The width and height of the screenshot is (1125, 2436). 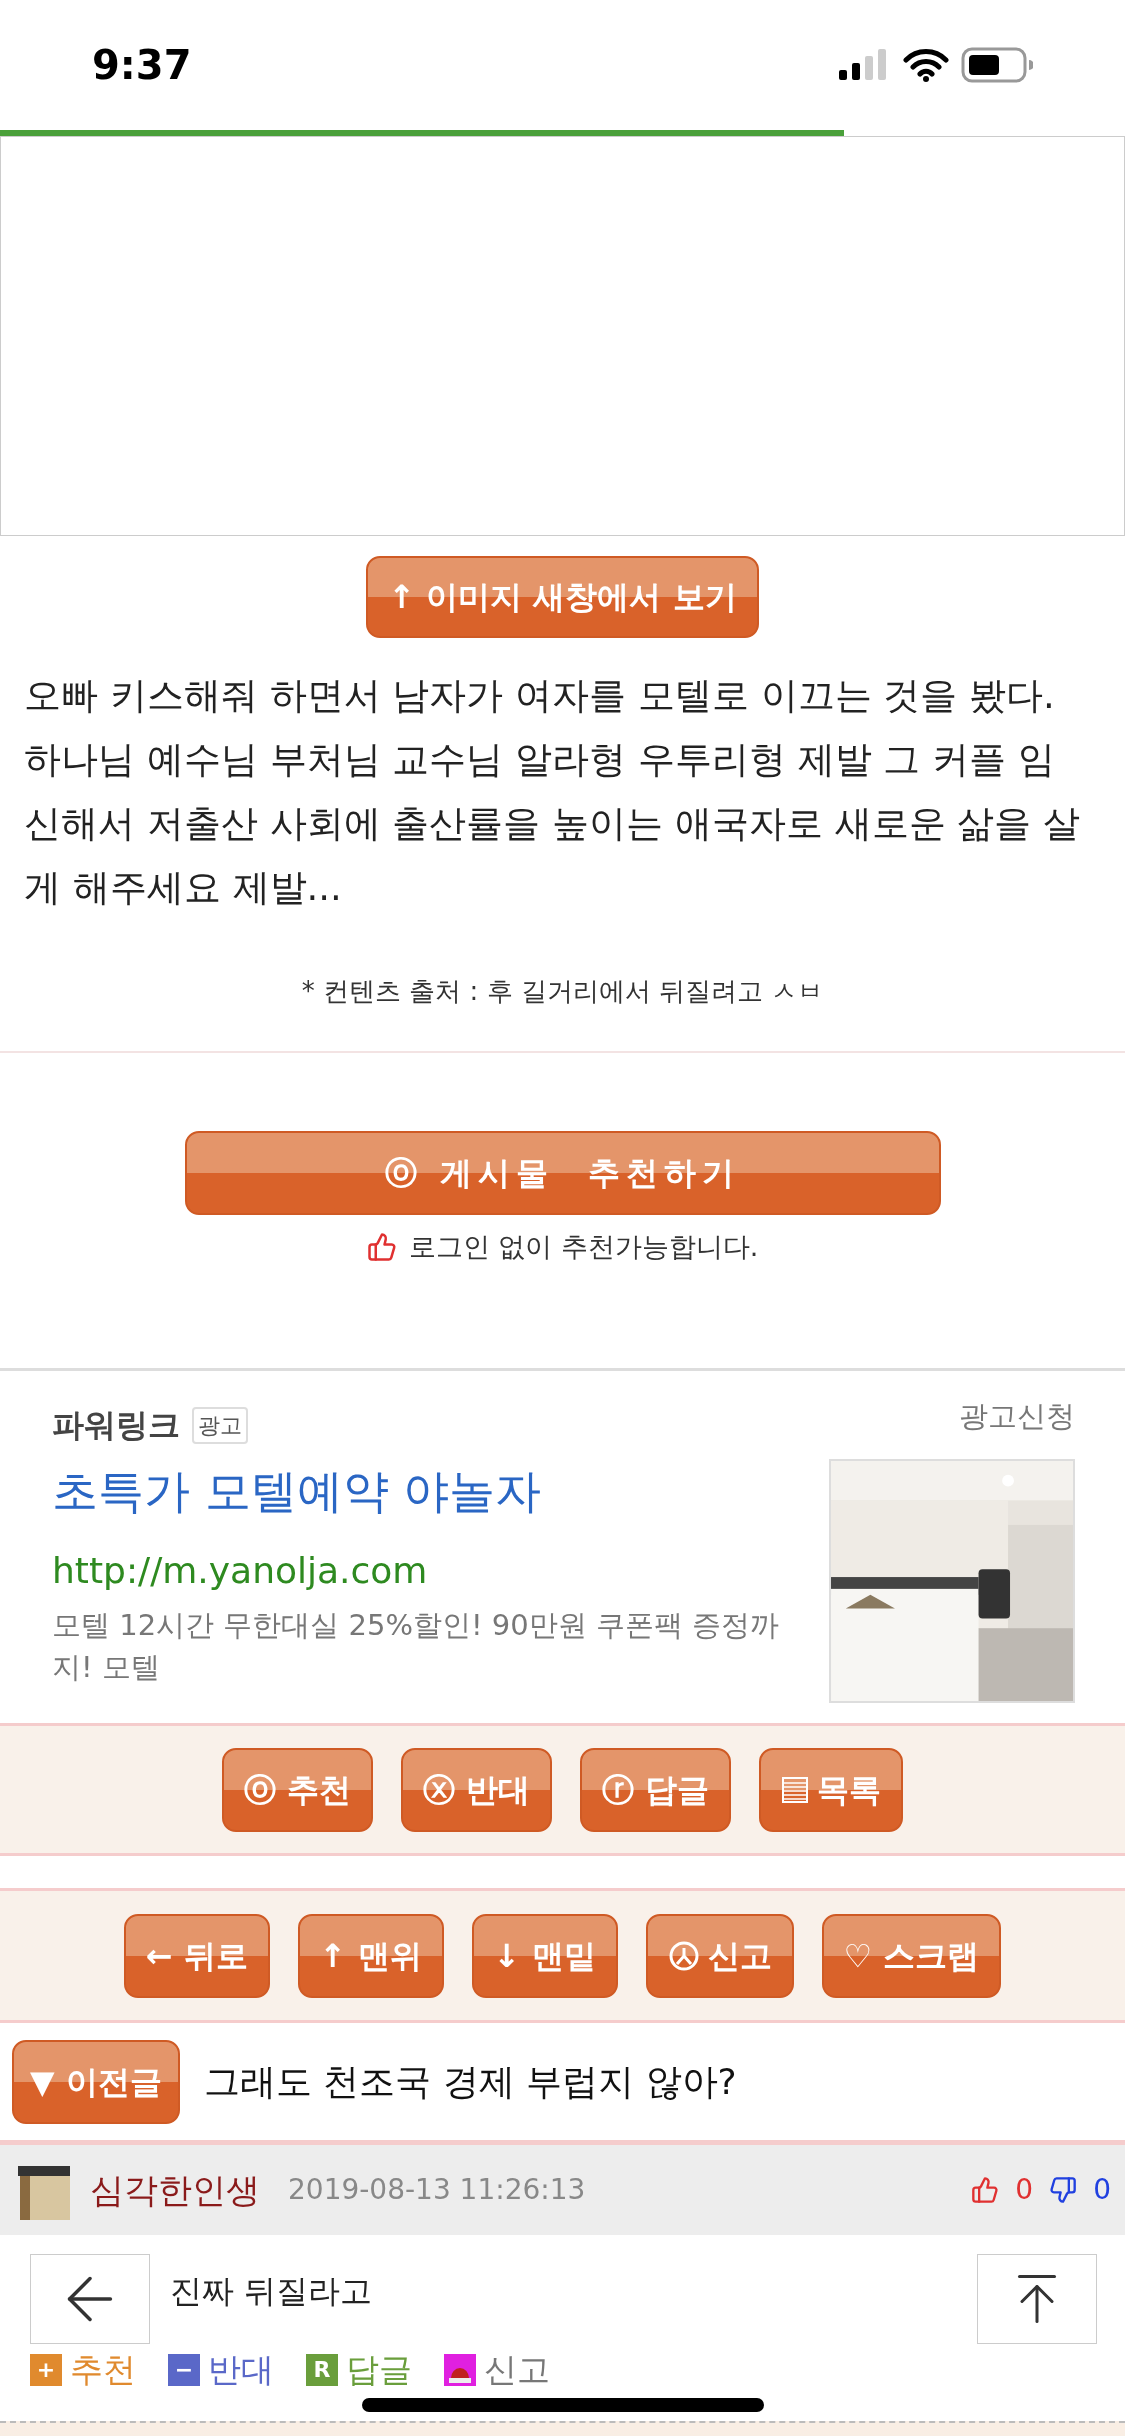 What do you see at coordinates (90, 2299) in the screenshot?
I see `back-button` at bounding box center [90, 2299].